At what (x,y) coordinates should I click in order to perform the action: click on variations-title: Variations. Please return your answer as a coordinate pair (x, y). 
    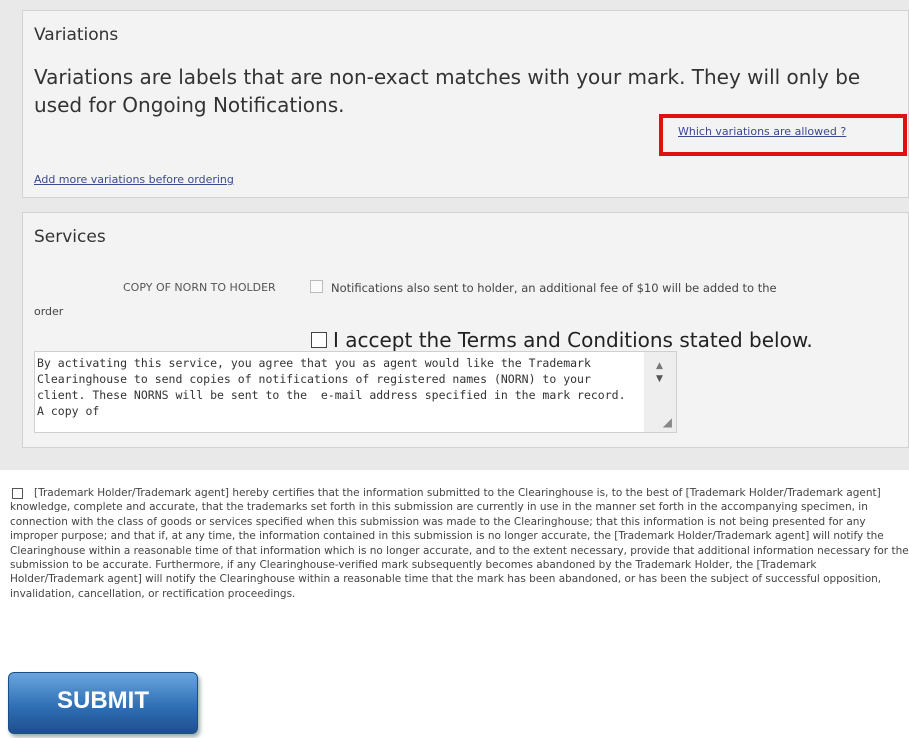
    Looking at the image, I should click on (76, 35).